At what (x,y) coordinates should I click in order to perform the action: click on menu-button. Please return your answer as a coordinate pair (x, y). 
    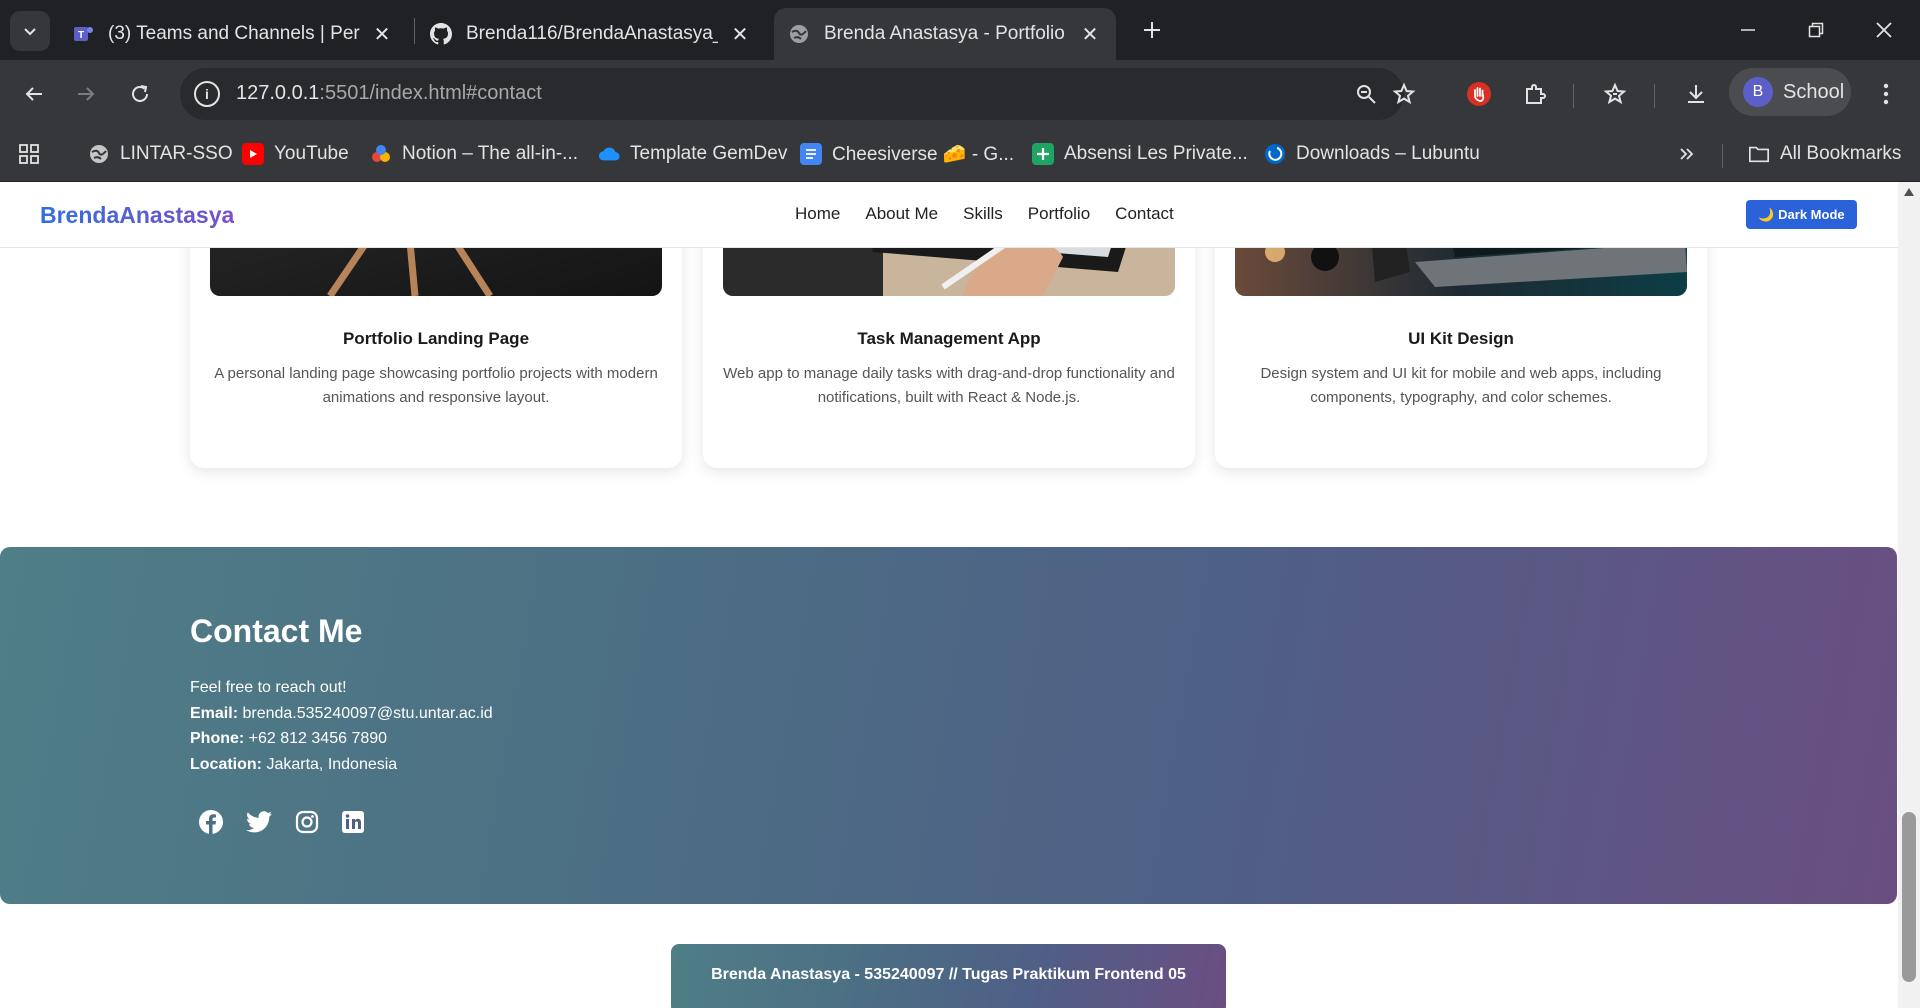
    Looking at the image, I should click on (1886, 94).